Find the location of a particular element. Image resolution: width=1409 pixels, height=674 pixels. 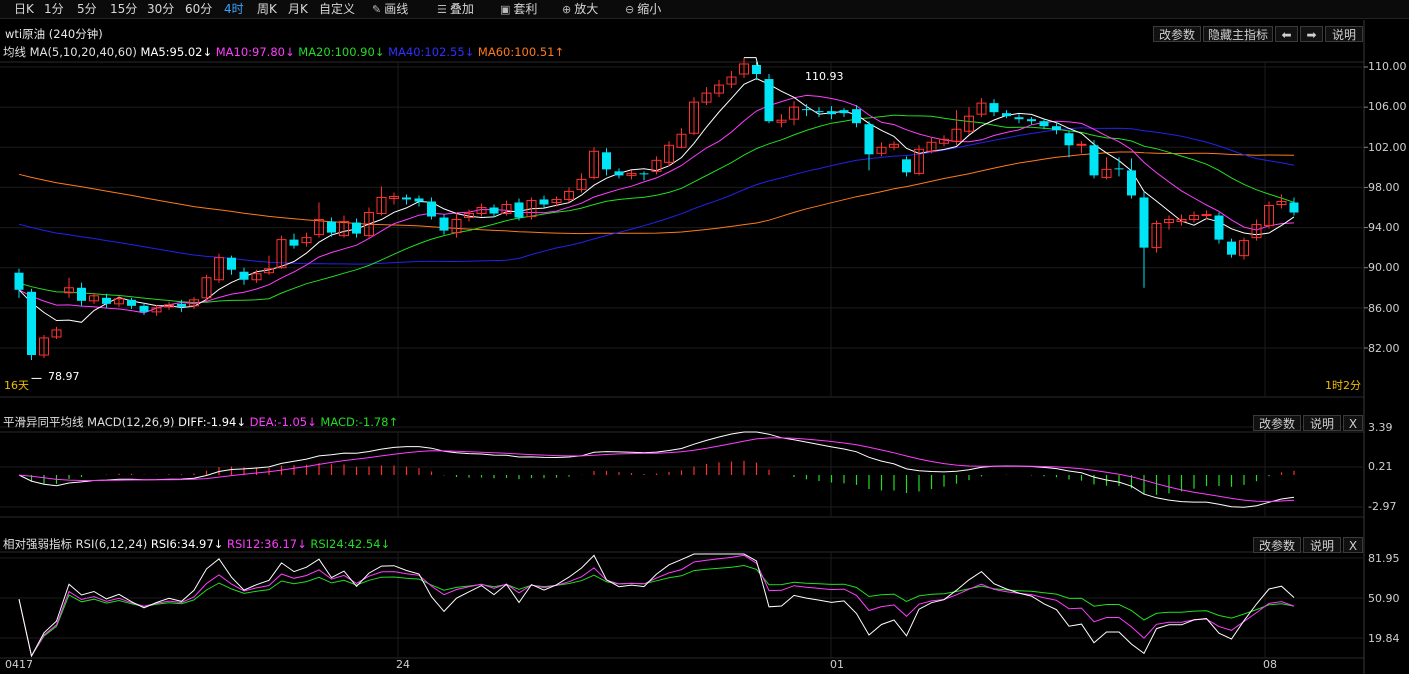

price-tick: 102.00 is located at coordinates (1387, 147).